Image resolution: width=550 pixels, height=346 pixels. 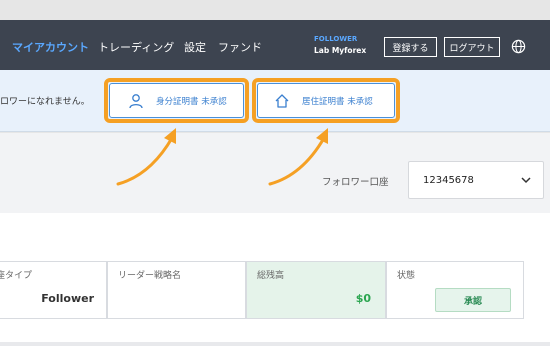 What do you see at coordinates (337, 101) in the screenshot?
I see `address-document-label: 居住証明書 未承認` at bounding box center [337, 101].